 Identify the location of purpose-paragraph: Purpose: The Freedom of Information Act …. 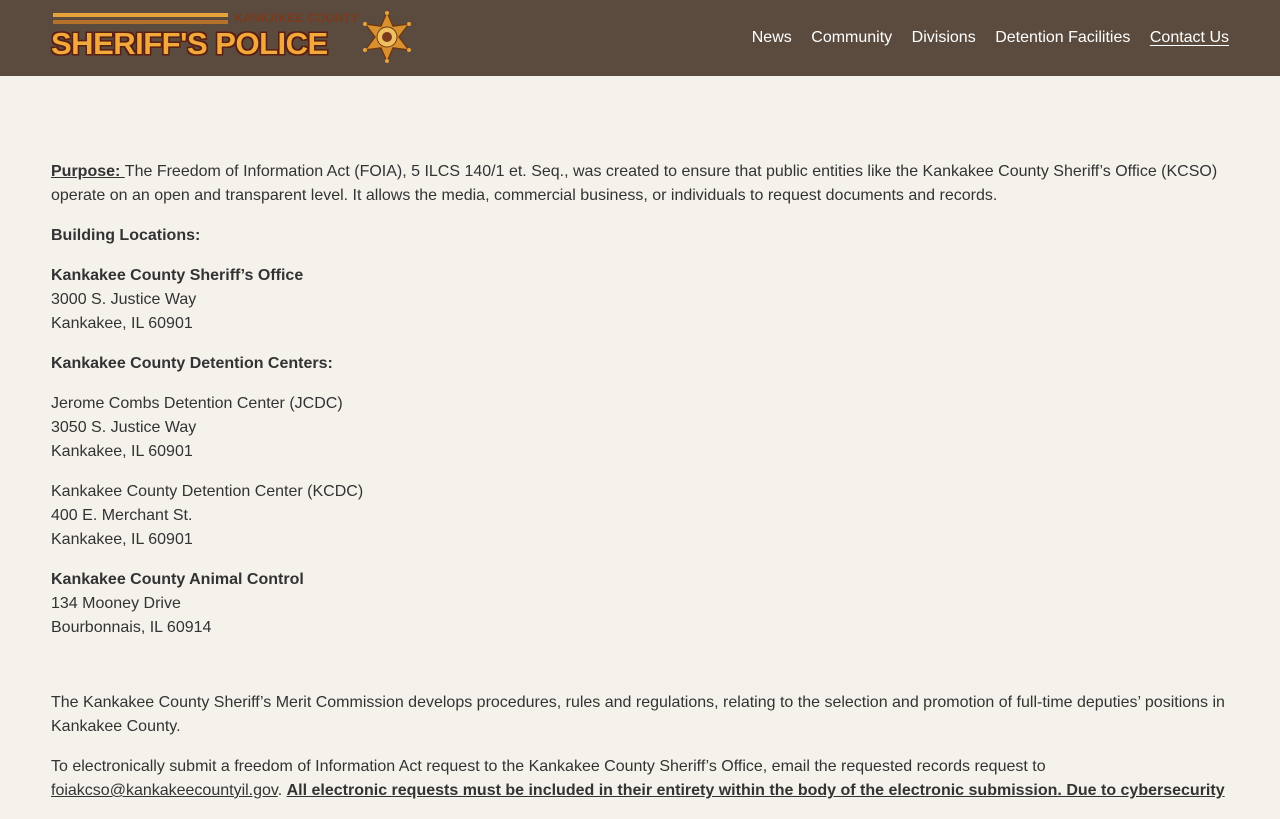
(641, 184).